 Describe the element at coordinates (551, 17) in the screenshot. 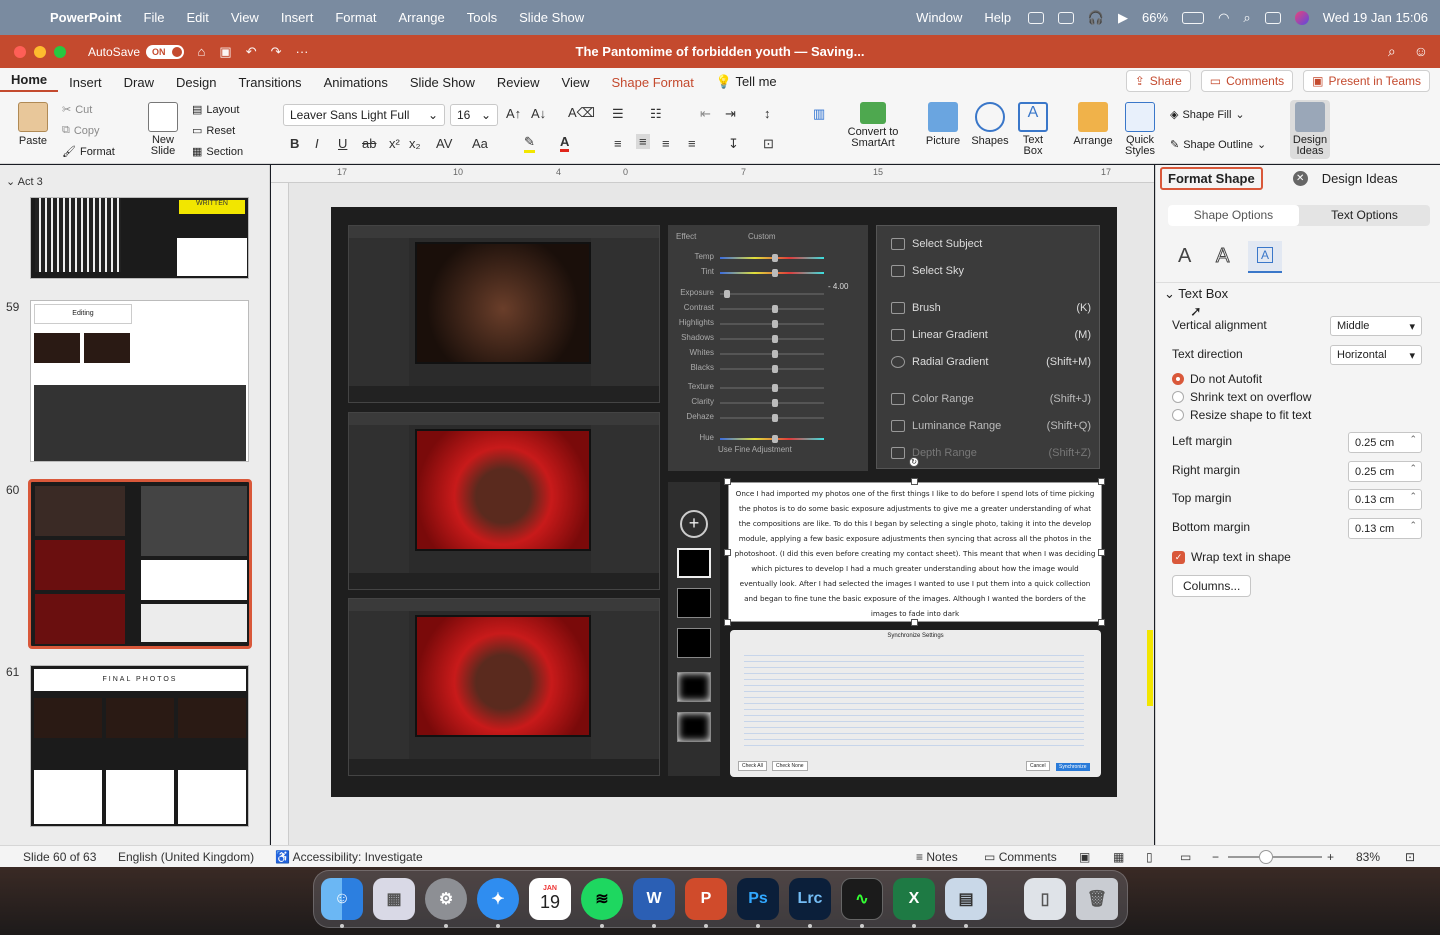

I see `menu-slideshow: Slide Show` at that location.